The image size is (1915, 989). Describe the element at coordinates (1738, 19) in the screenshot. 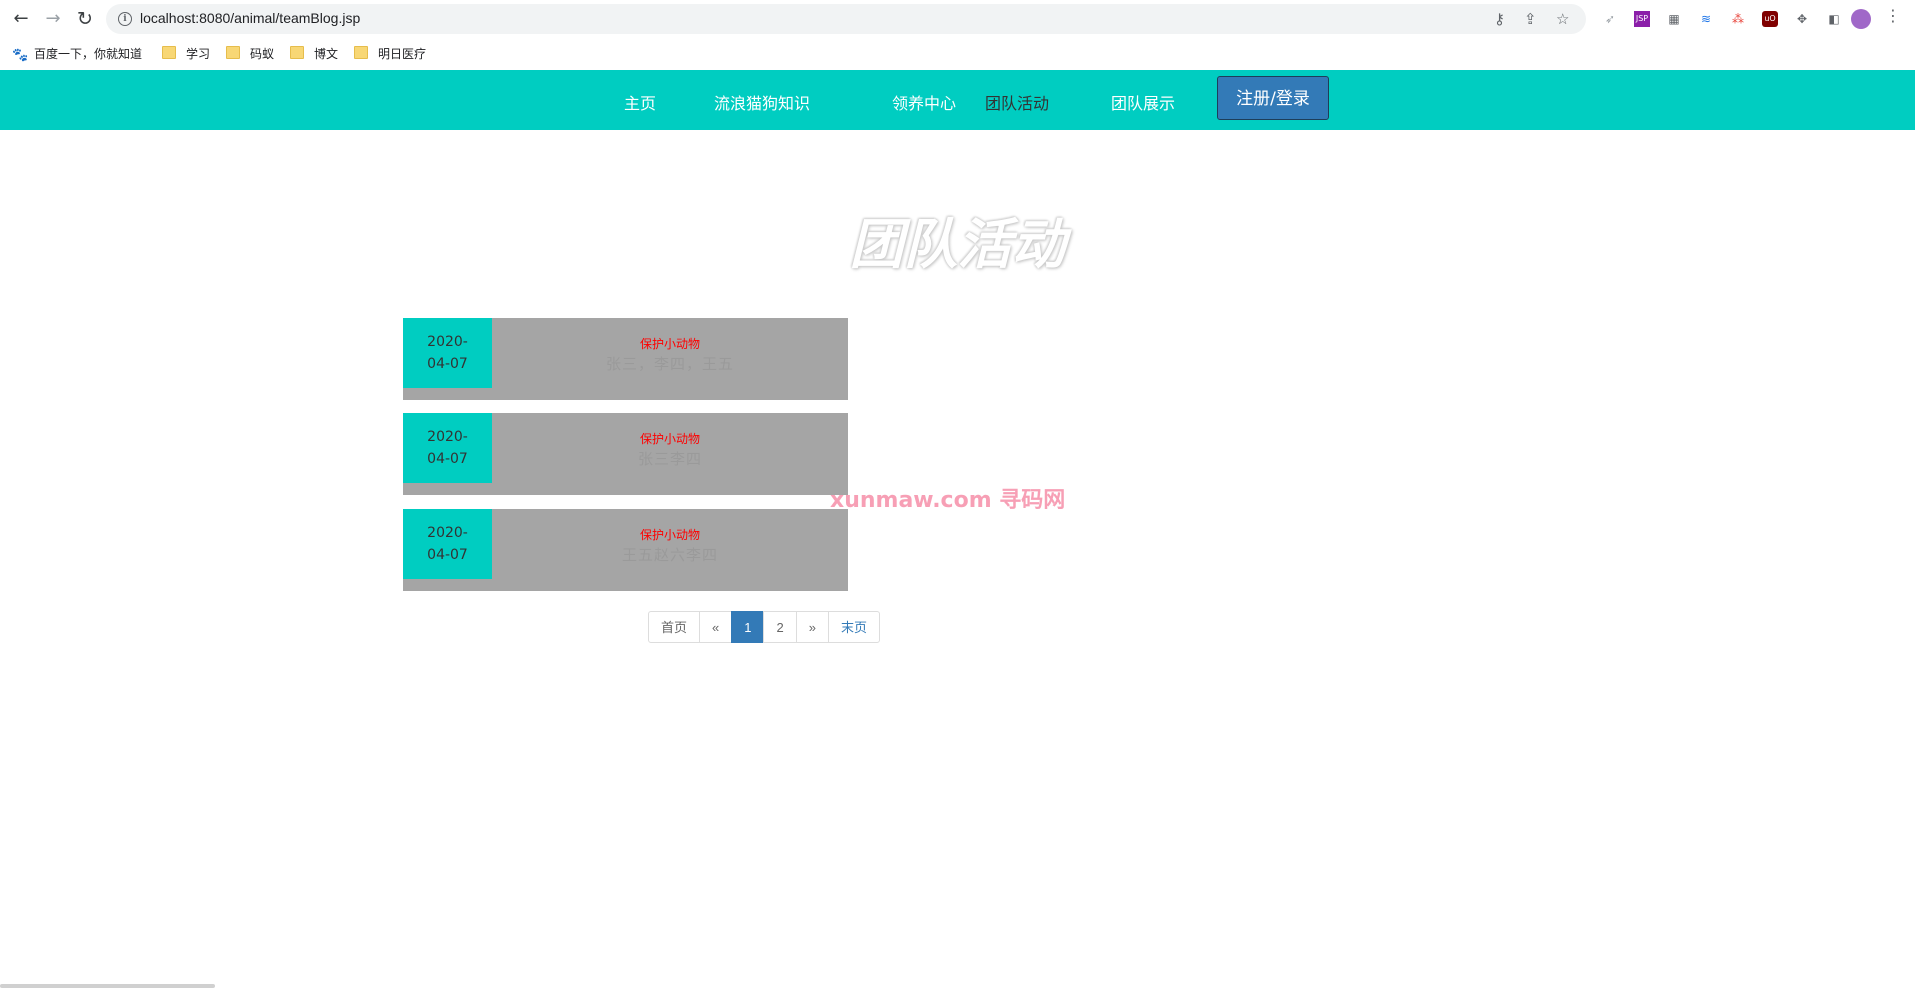

I see `network-extension-icon: ⁂` at that location.